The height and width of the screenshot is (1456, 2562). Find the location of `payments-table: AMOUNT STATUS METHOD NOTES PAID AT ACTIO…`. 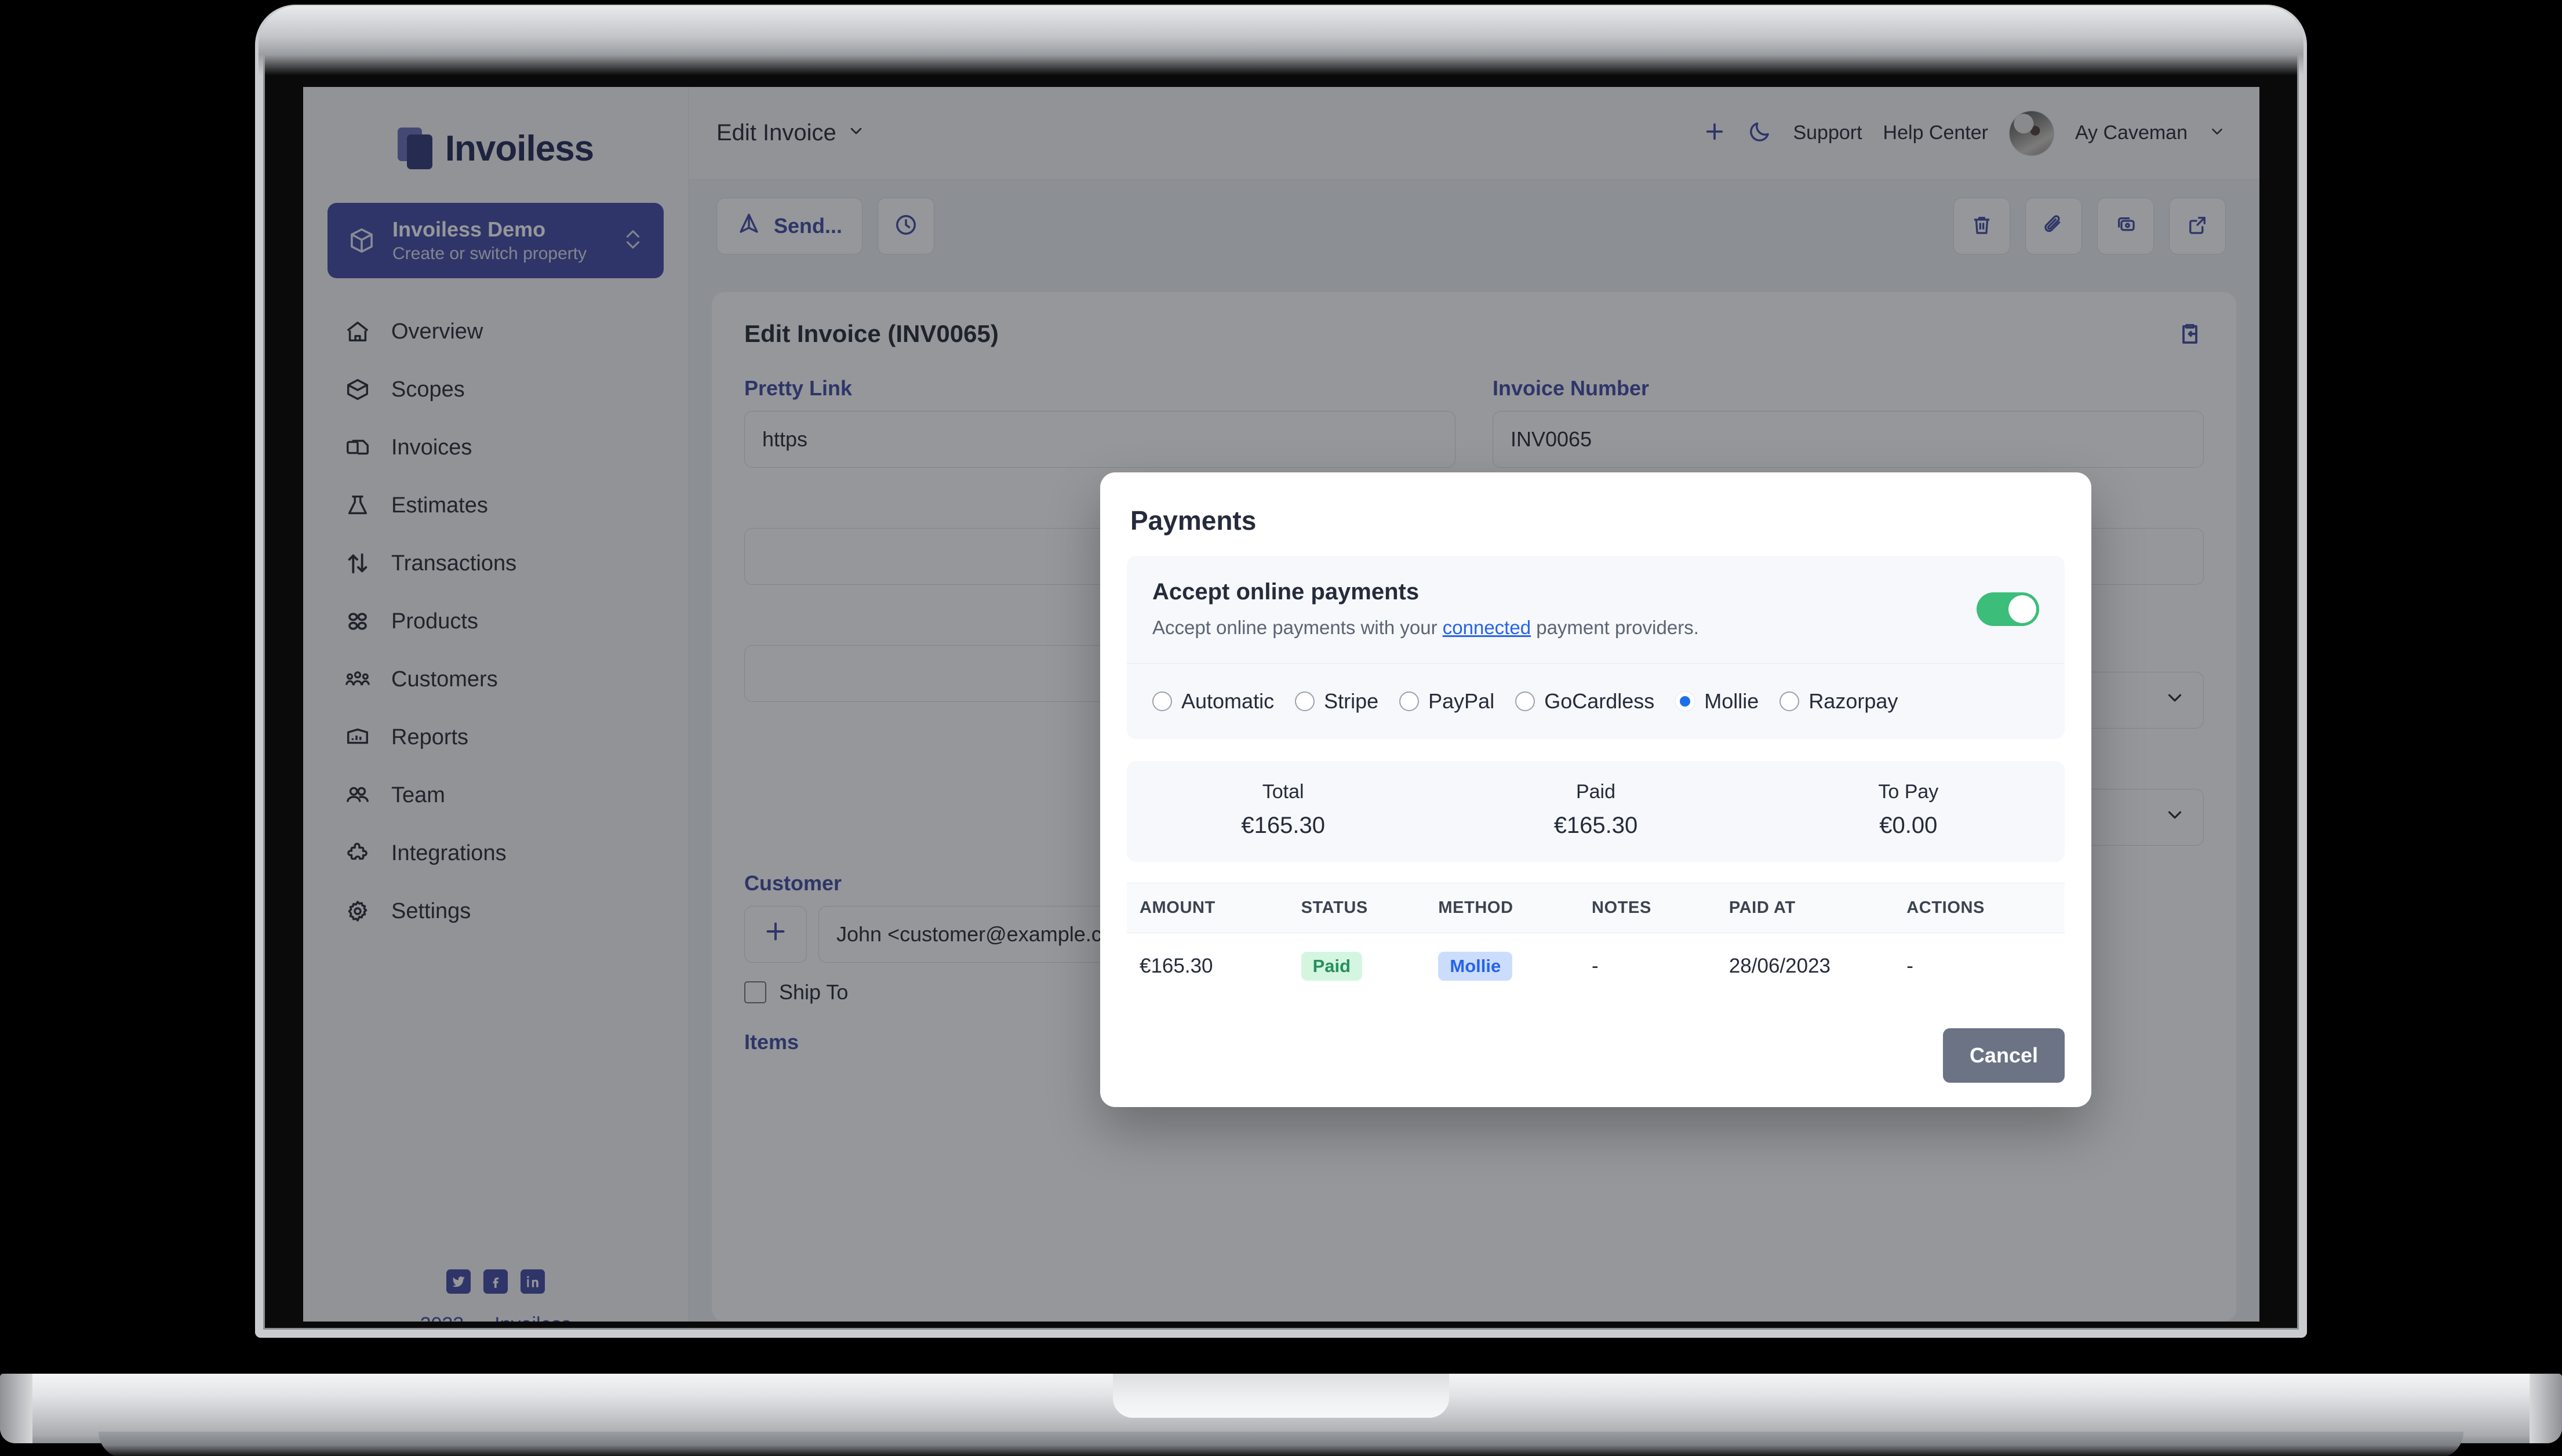

payments-table: AMOUNT STATUS METHOD NOTES PAID AT ACTIO… is located at coordinates (1596, 941).